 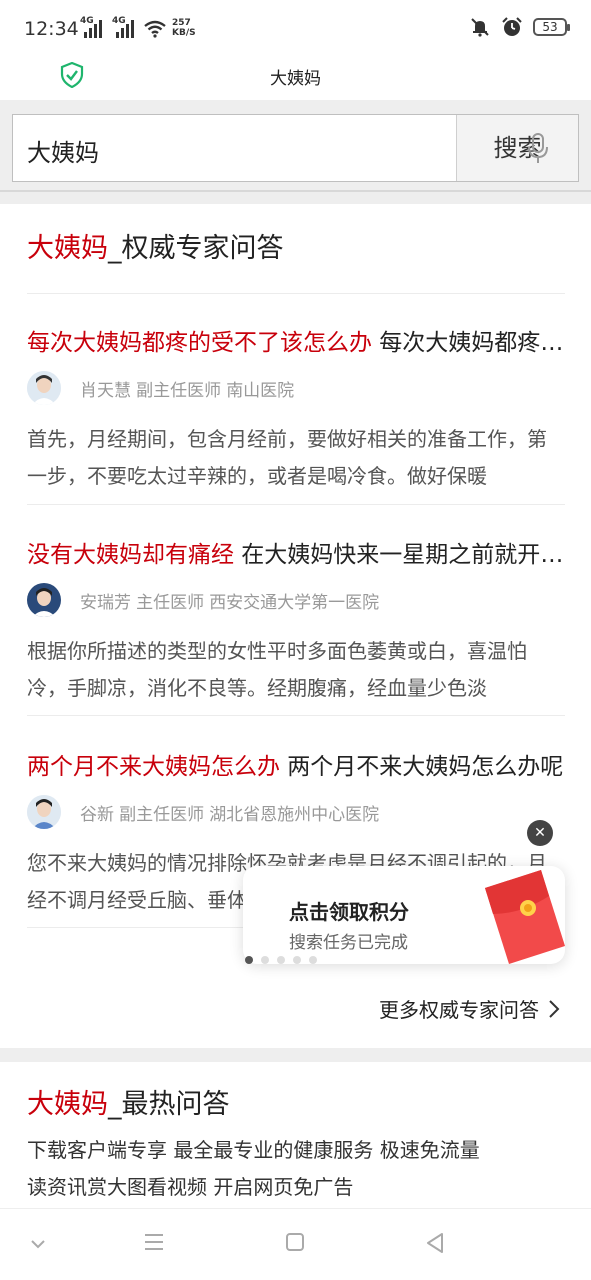 I want to click on network-speed: 257 KB/S, so click(x=184, y=28).